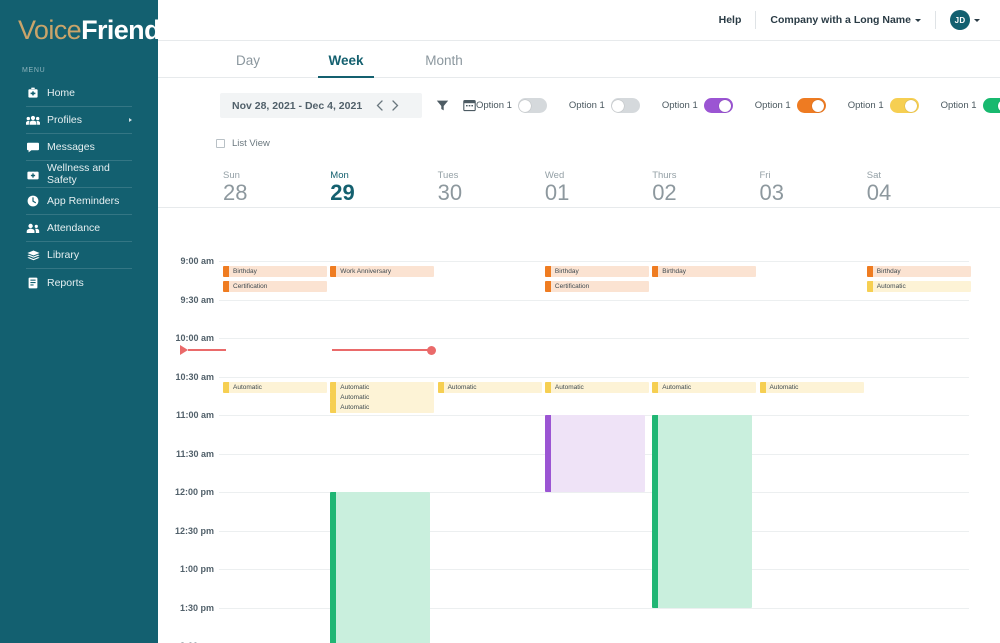 The image size is (1000, 643). I want to click on filter-icon, so click(442, 106).